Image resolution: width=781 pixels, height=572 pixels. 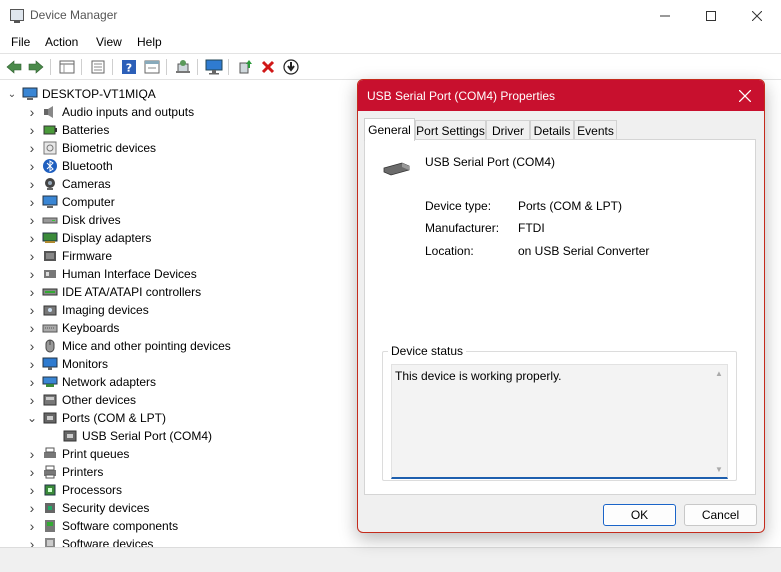 What do you see at coordinates (91, 382) in the screenshot?
I see `tree-item: › Network adapters` at bounding box center [91, 382].